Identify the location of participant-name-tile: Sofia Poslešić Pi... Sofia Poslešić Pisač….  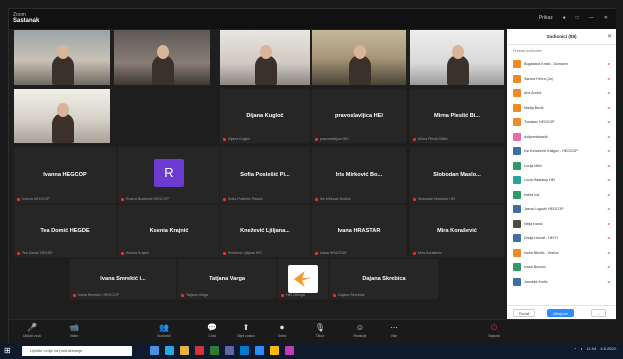
(265, 175).